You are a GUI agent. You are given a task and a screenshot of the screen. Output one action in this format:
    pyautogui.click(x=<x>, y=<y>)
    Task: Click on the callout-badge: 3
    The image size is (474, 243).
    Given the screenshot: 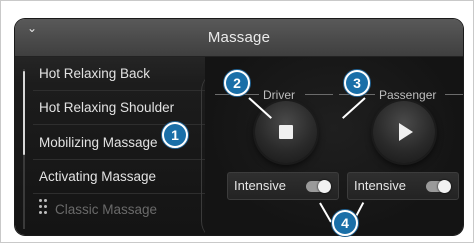 What is the action you would take?
    pyautogui.click(x=357, y=83)
    